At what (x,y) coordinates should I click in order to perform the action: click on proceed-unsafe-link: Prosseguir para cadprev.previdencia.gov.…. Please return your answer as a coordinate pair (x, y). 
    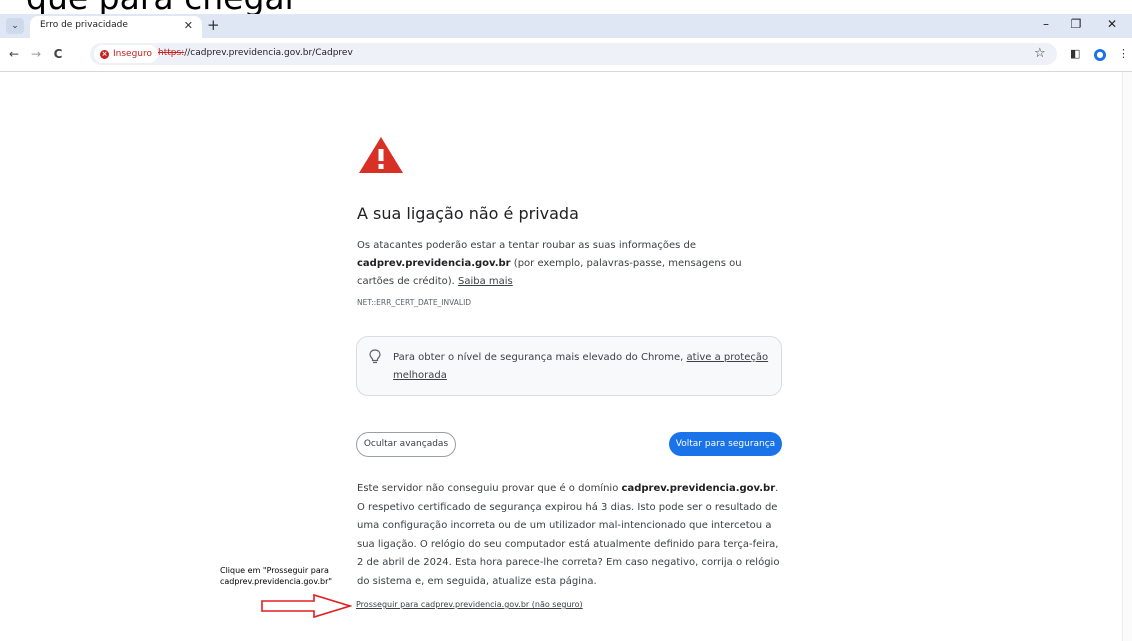
    Looking at the image, I should click on (469, 604).